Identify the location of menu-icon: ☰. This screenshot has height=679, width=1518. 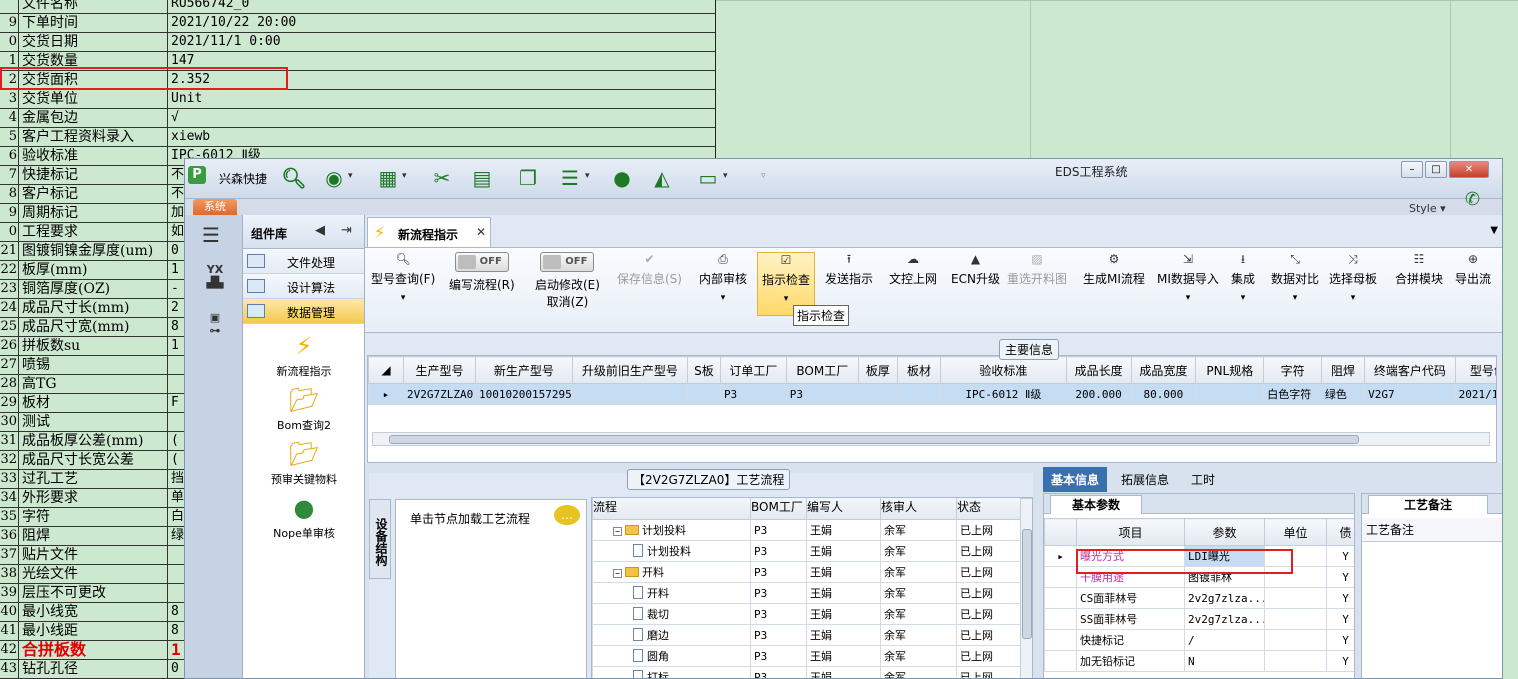
(211, 235).